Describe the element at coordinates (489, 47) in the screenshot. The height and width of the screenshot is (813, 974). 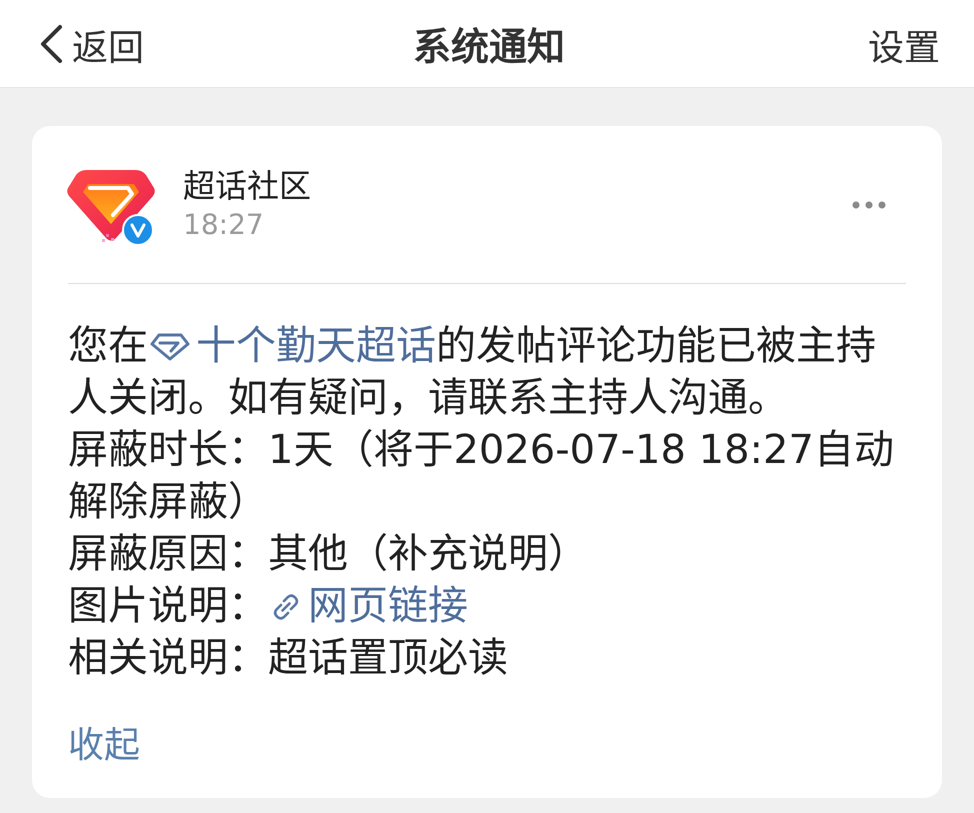
I see `page-title: 系统通知` at that location.